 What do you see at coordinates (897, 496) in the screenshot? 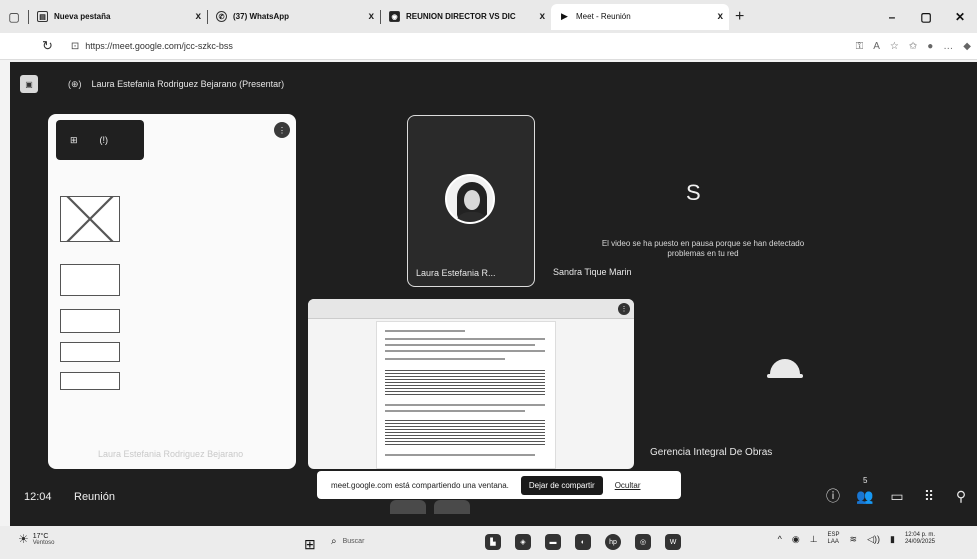
I see `chat-icon: ▭` at bounding box center [897, 496].